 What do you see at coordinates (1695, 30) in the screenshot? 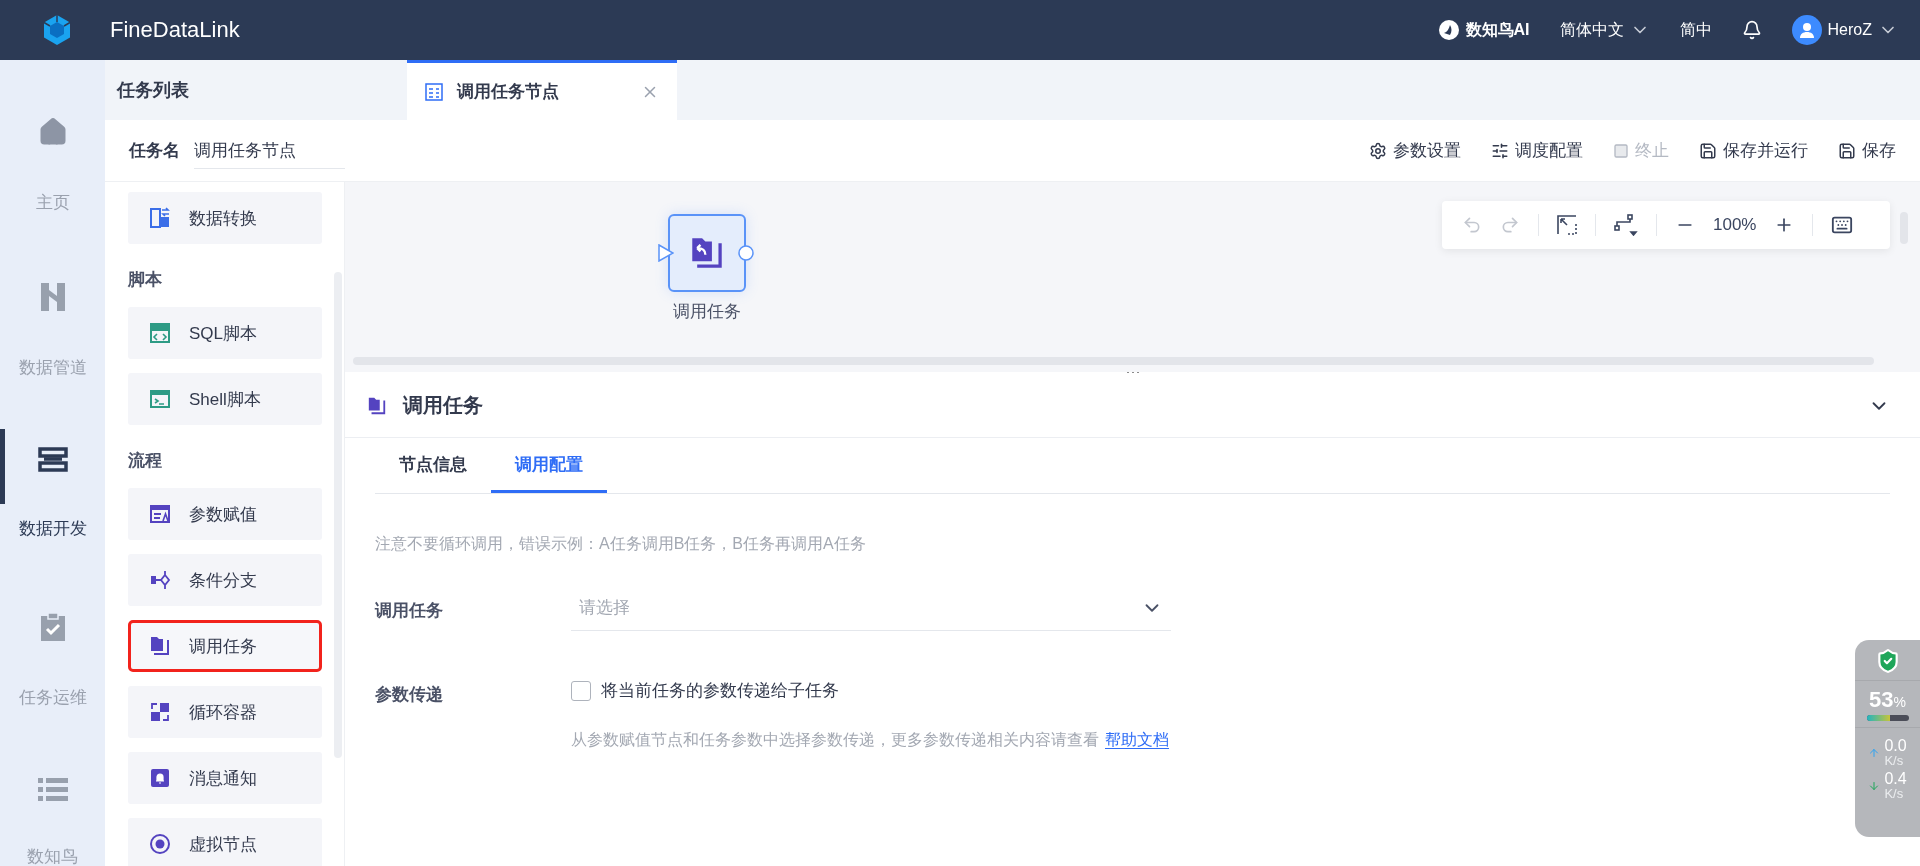
I see `language-toggle: 简中` at bounding box center [1695, 30].